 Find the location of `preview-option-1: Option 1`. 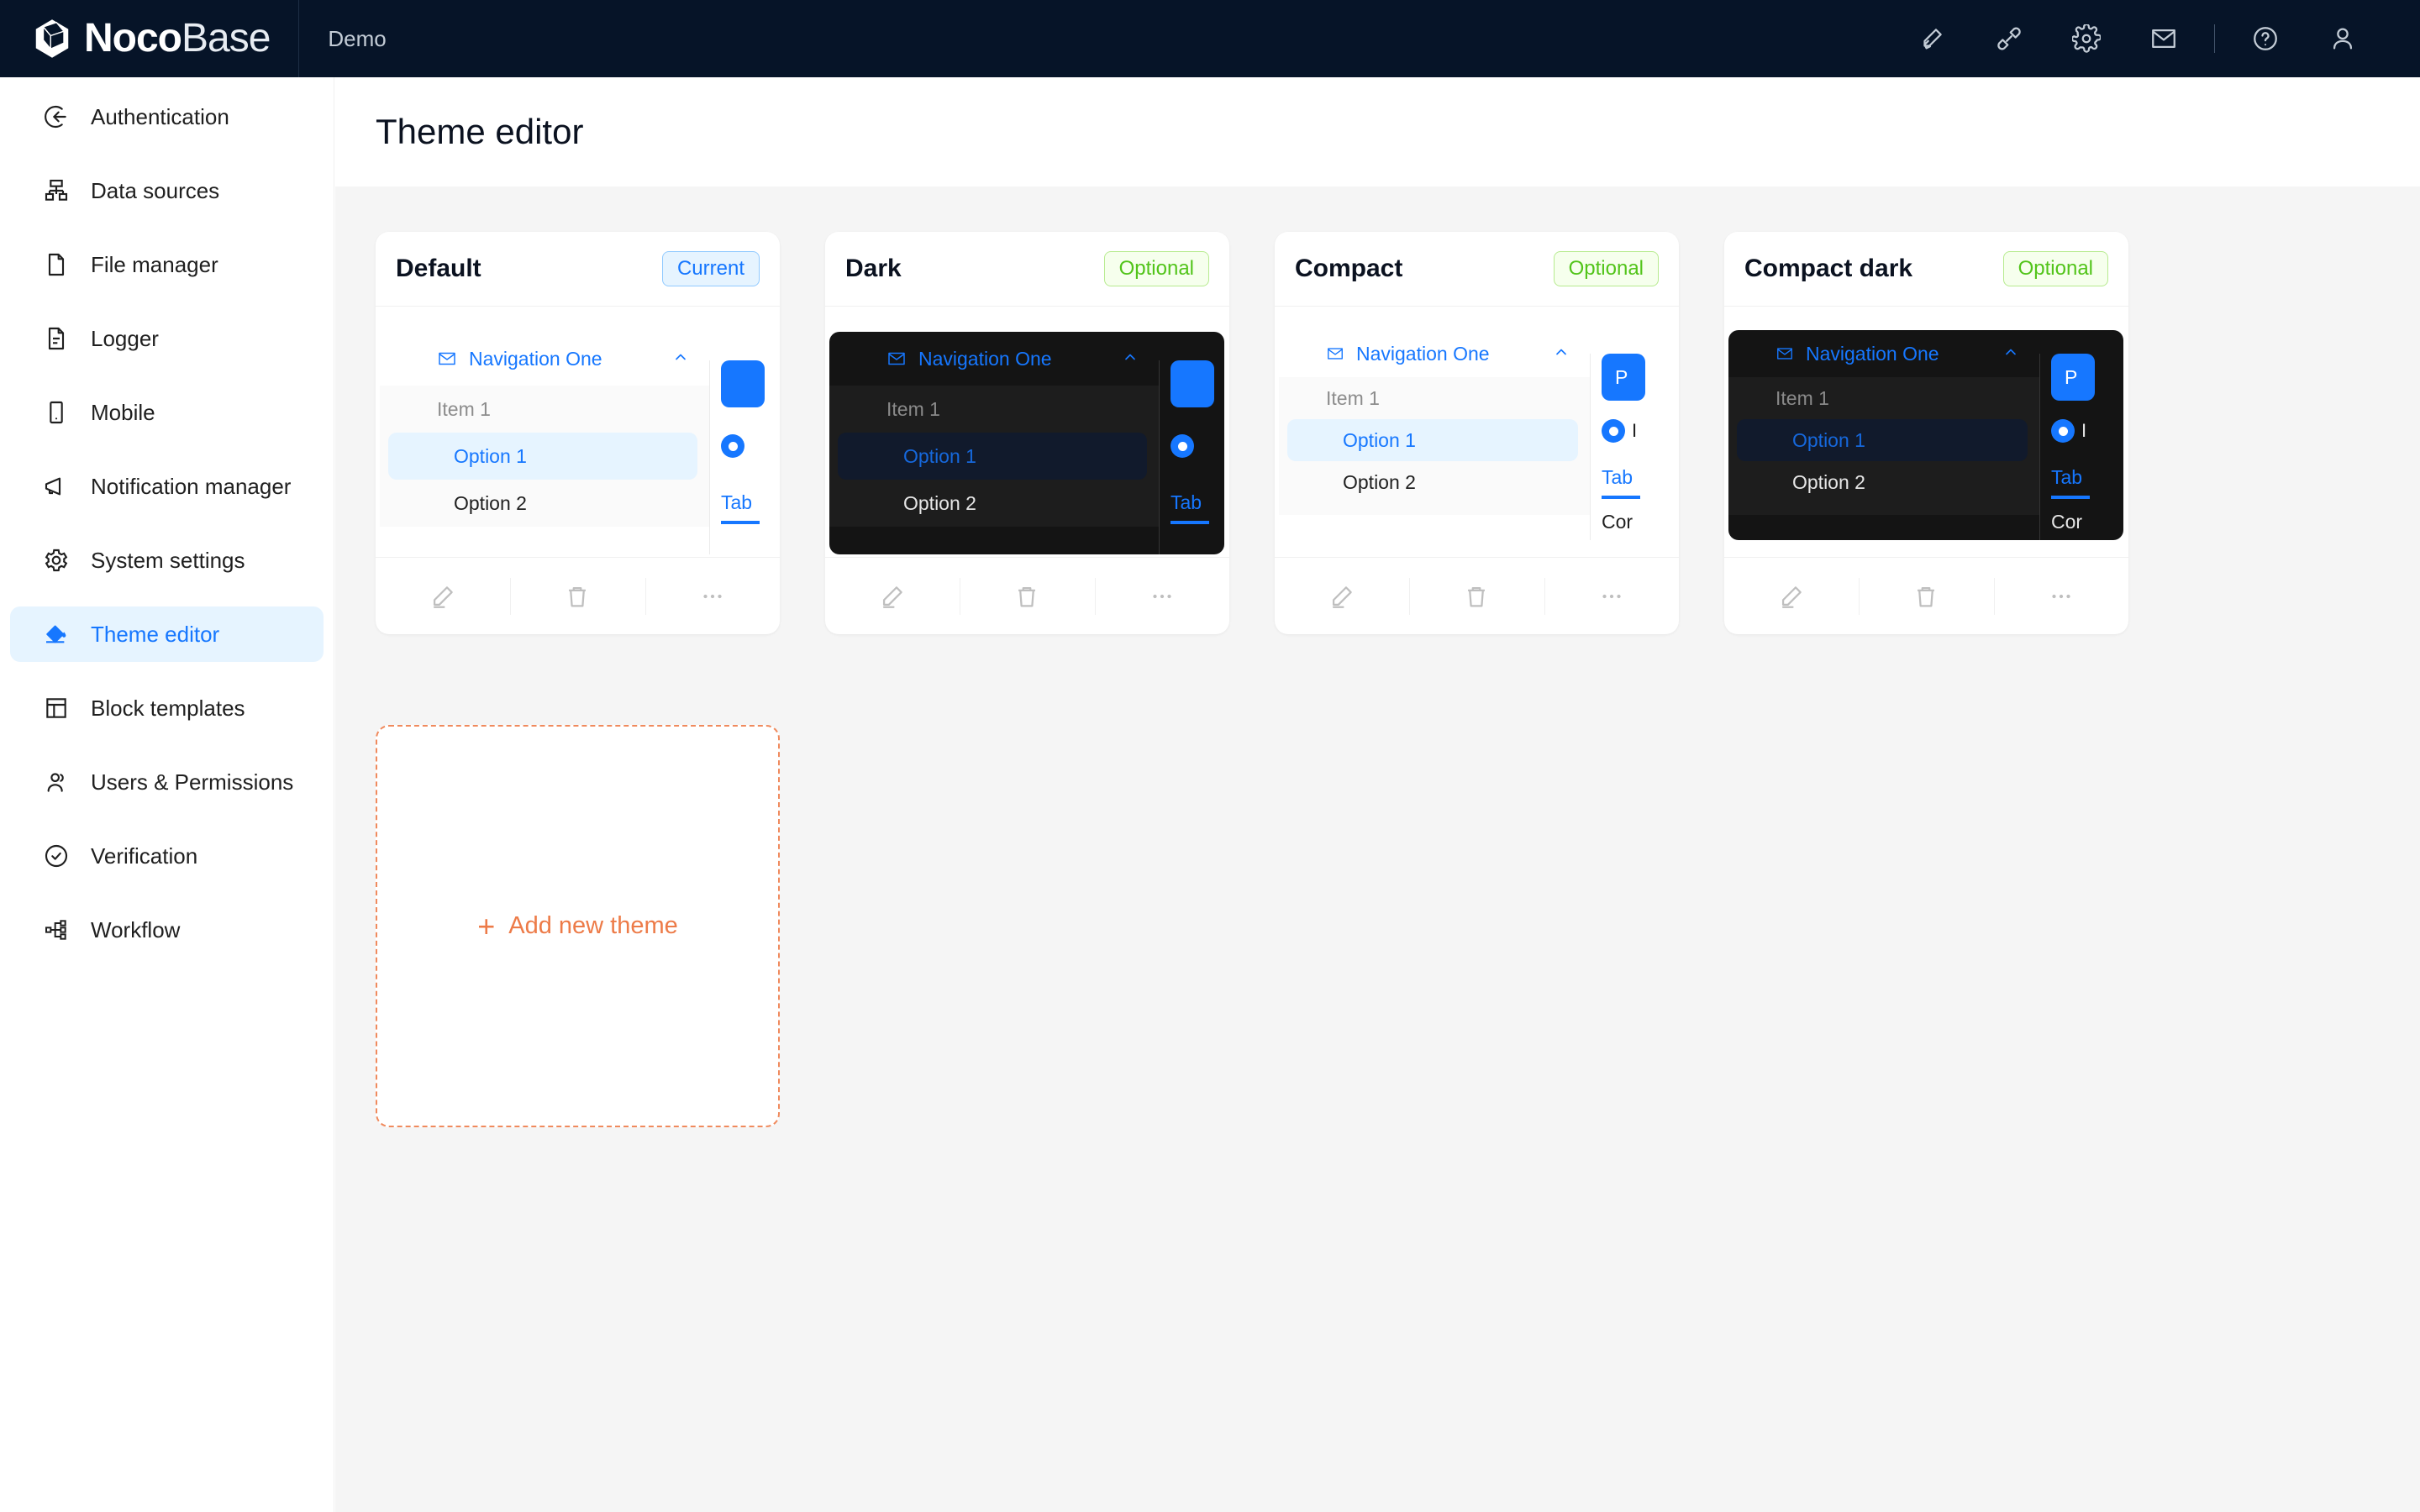

preview-option-1: Option 1 is located at coordinates (542, 456).